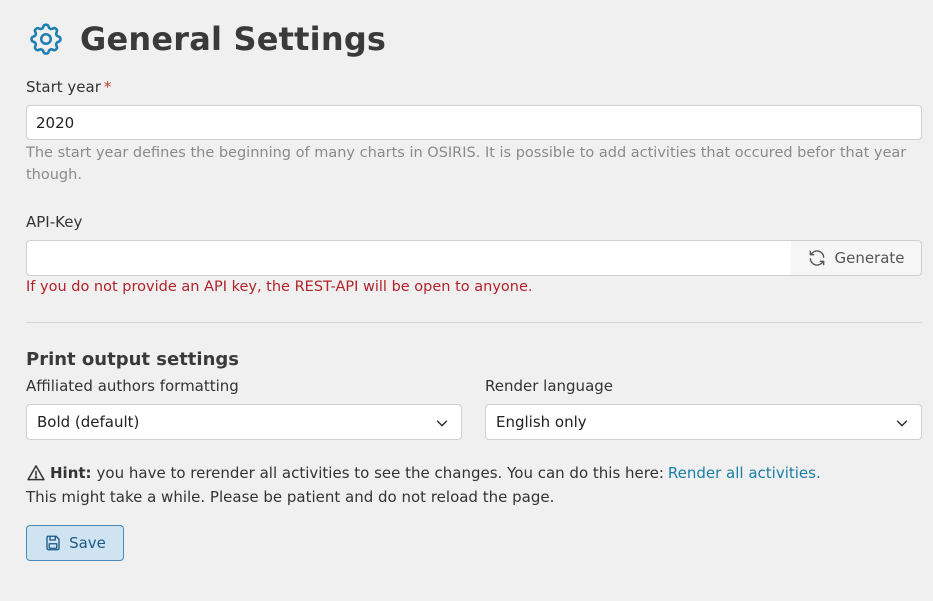 Image resolution: width=933 pixels, height=601 pixels. What do you see at coordinates (549, 386) in the screenshot?
I see `render-language-label: Render language` at bounding box center [549, 386].